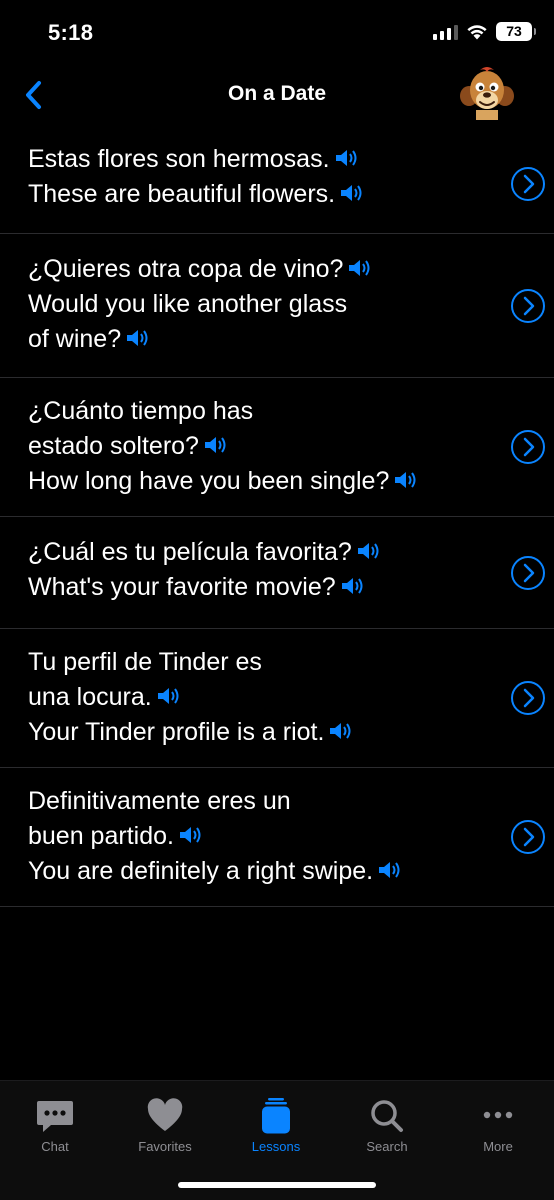 Image resolution: width=554 pixels, height=1200 pixels. What do you see at coordinates (256, 732) in the screenshot?
I see `english-phrase: Your Tinder profile is a riot.` at bounding box center [256, 732].